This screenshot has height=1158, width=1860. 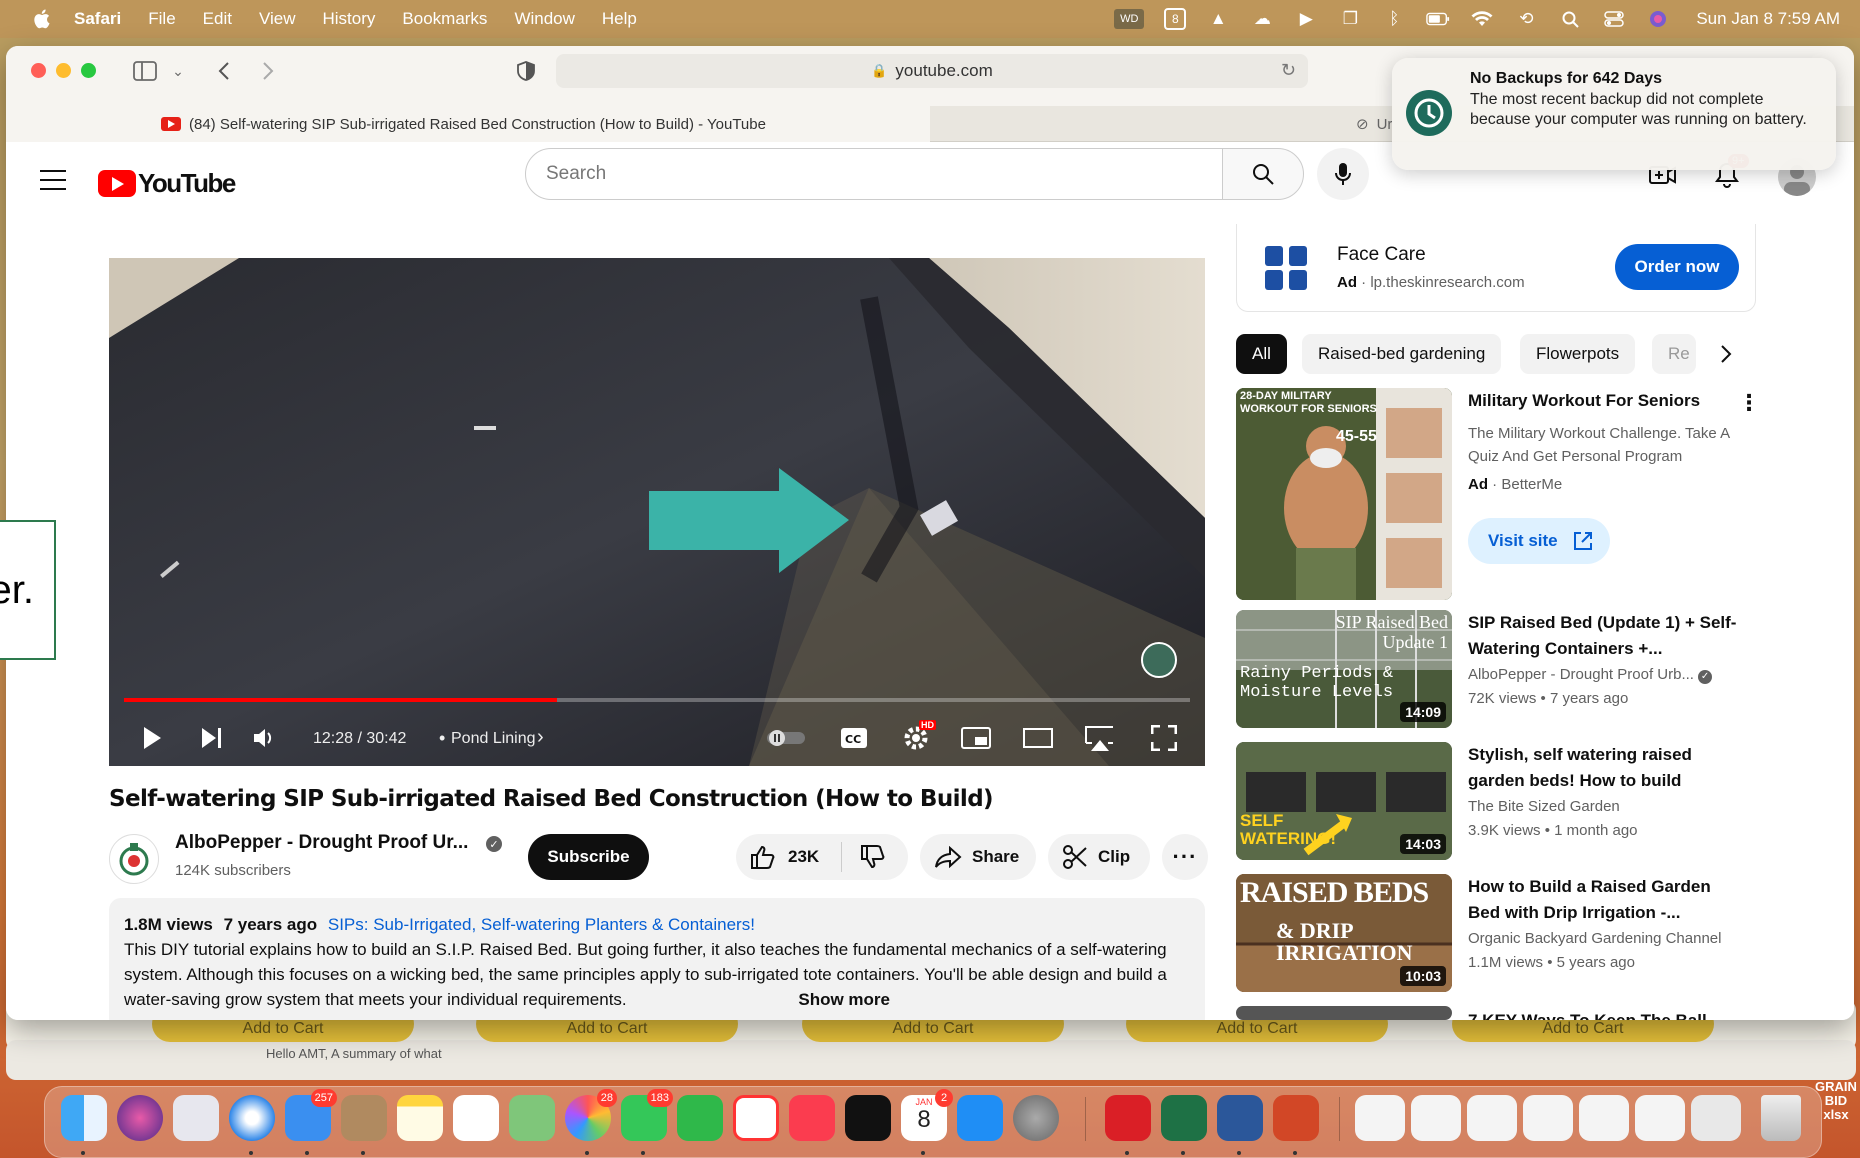 What do you see at coordinates (1344, 1013) in the screenshot?
I see `video-thumbnail` at bounding box center [1344, 1013].